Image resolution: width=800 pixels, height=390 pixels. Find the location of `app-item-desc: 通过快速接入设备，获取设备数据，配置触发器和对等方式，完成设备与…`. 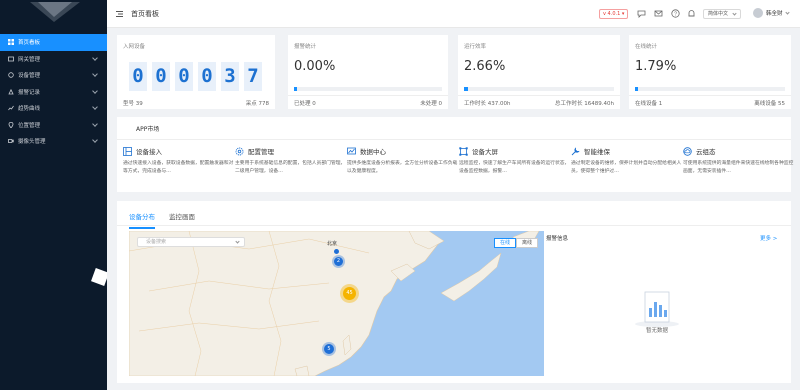

app-item-desc: 通过快速接入设备，获取设备数据，配置触发器和对等方式，完成设备与… is located at coordinates (178, 167).